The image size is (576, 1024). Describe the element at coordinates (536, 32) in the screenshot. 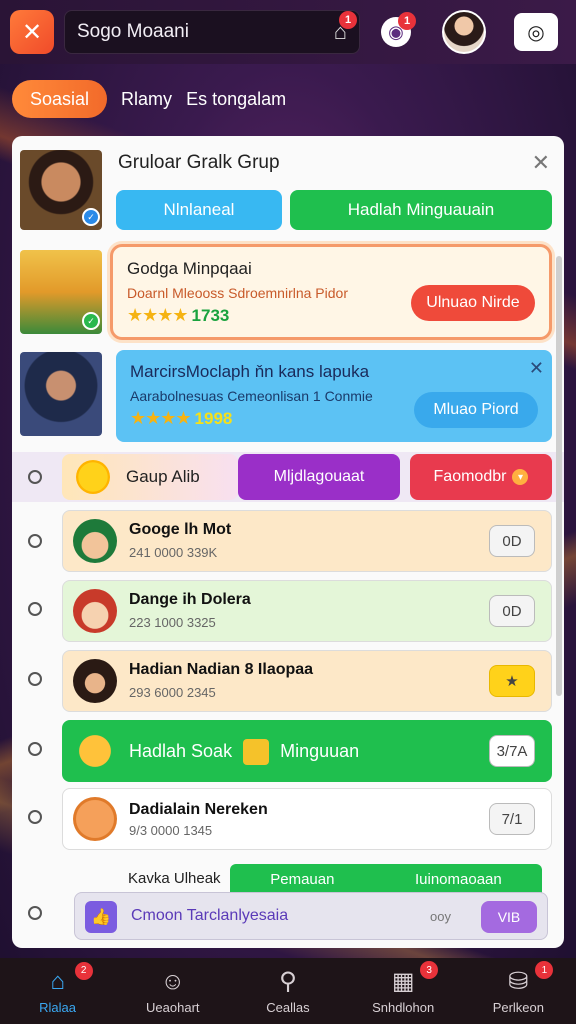

I see `camera-icon: ◎` at that location.